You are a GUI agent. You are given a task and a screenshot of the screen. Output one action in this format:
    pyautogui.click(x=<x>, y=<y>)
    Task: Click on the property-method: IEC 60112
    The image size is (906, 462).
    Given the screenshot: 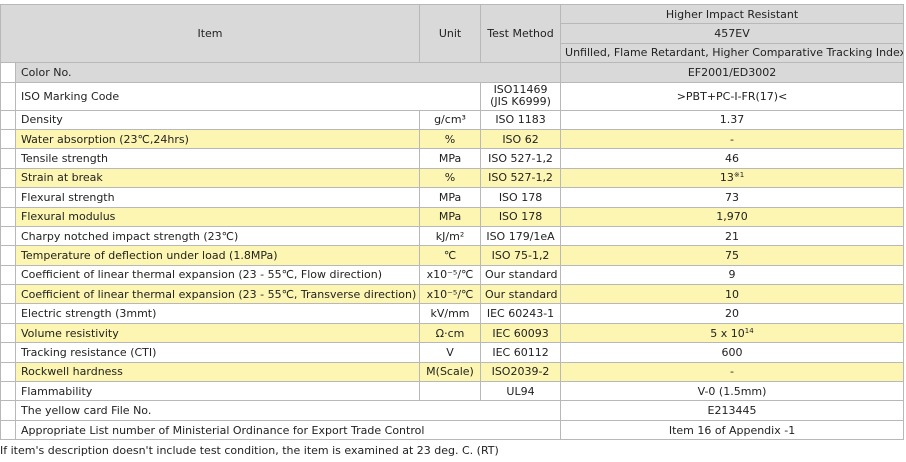 What is the action you would take?
    pyautogui.click(x=521, y=352)
    